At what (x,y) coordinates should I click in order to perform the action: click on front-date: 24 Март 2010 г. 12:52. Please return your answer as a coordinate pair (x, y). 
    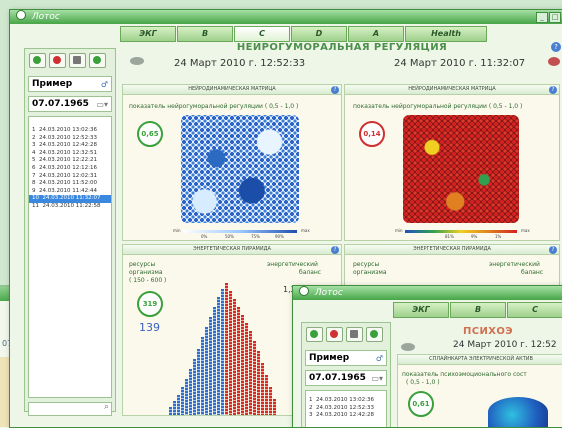
    Looking at the image, I should click on (505, 345).